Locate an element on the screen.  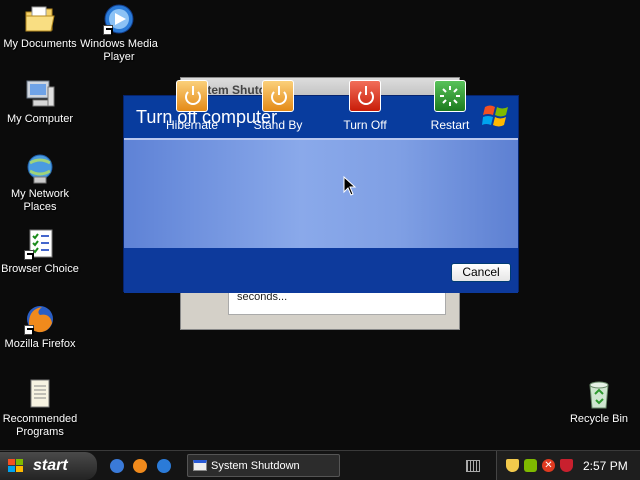
taskbar: start System Shutdown ✕ 2:57 PM is located at coordinates (320, 465).